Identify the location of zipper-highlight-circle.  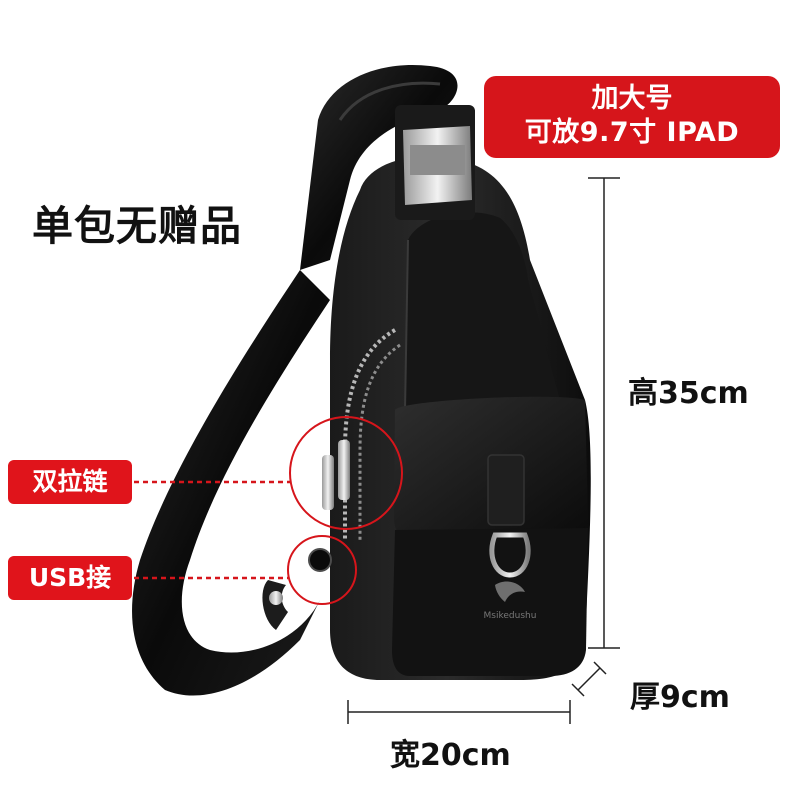
(346, 473).